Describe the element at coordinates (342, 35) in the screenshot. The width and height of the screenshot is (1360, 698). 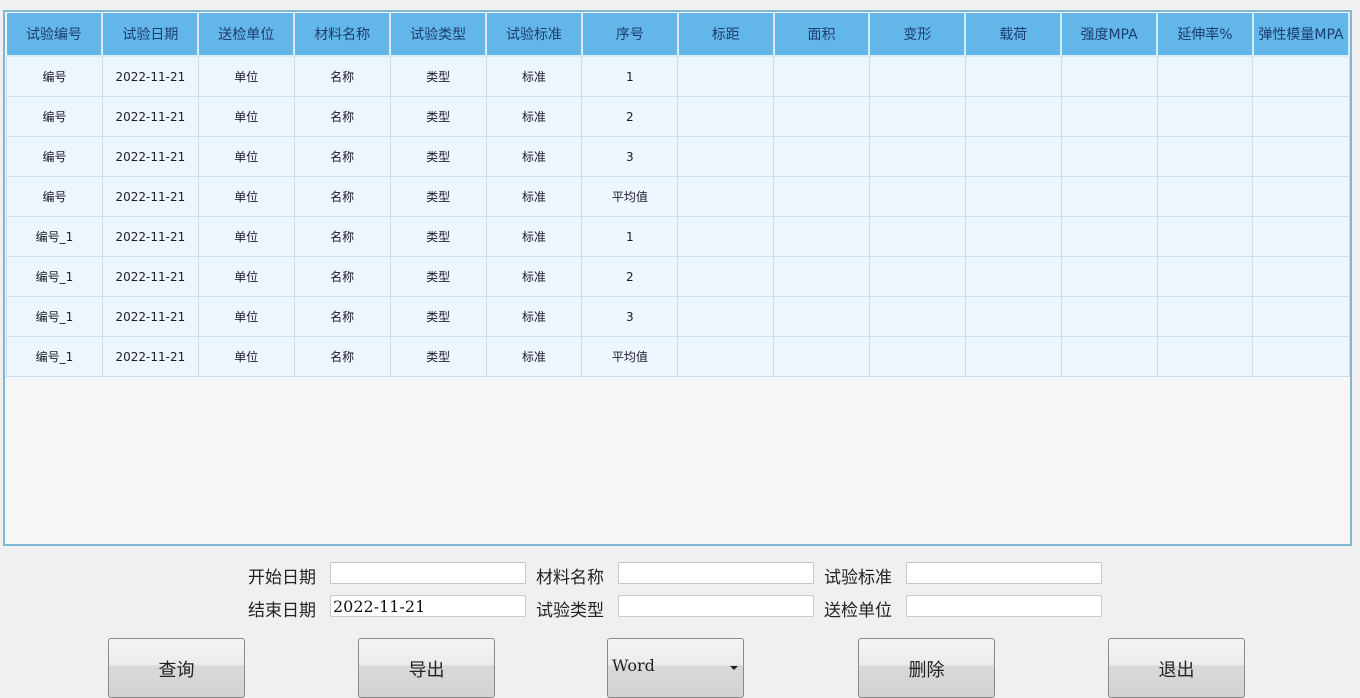
I see `column-header: 材料名称` at that location.